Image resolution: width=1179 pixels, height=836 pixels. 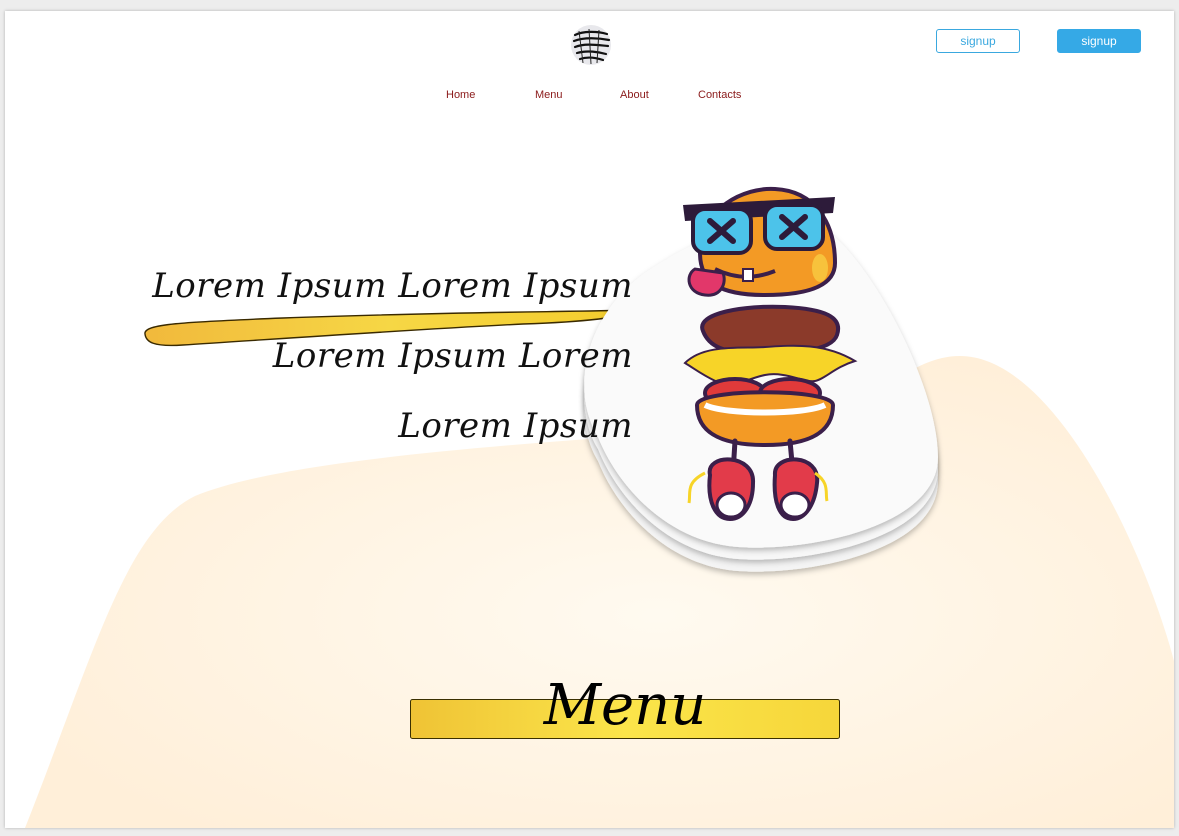 What do you see at coordinates (719, 95) in the screenshot?
I see `nav-item-contacts: Contacts` at bounding box center [719, 95].